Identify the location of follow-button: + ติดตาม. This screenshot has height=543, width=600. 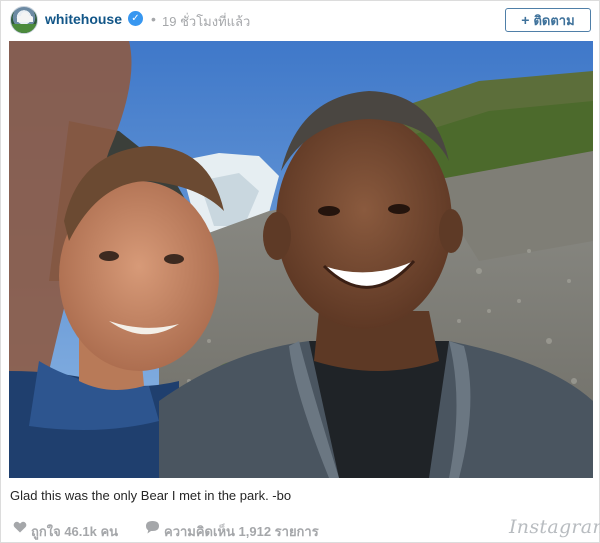
(548, 20).